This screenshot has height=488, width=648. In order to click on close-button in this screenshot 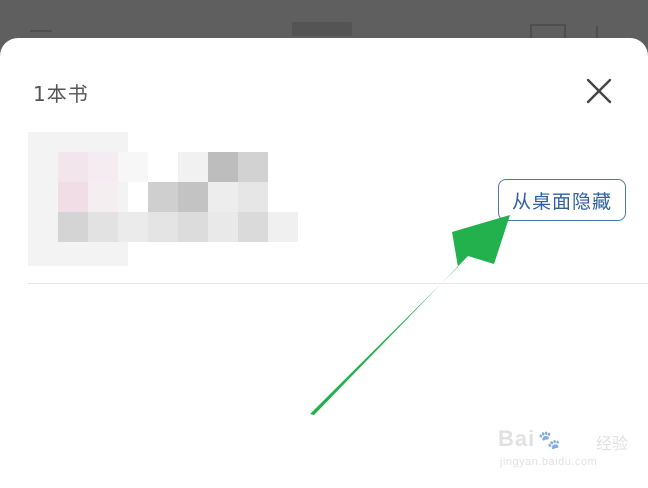, I will do `click(599, 92)`.